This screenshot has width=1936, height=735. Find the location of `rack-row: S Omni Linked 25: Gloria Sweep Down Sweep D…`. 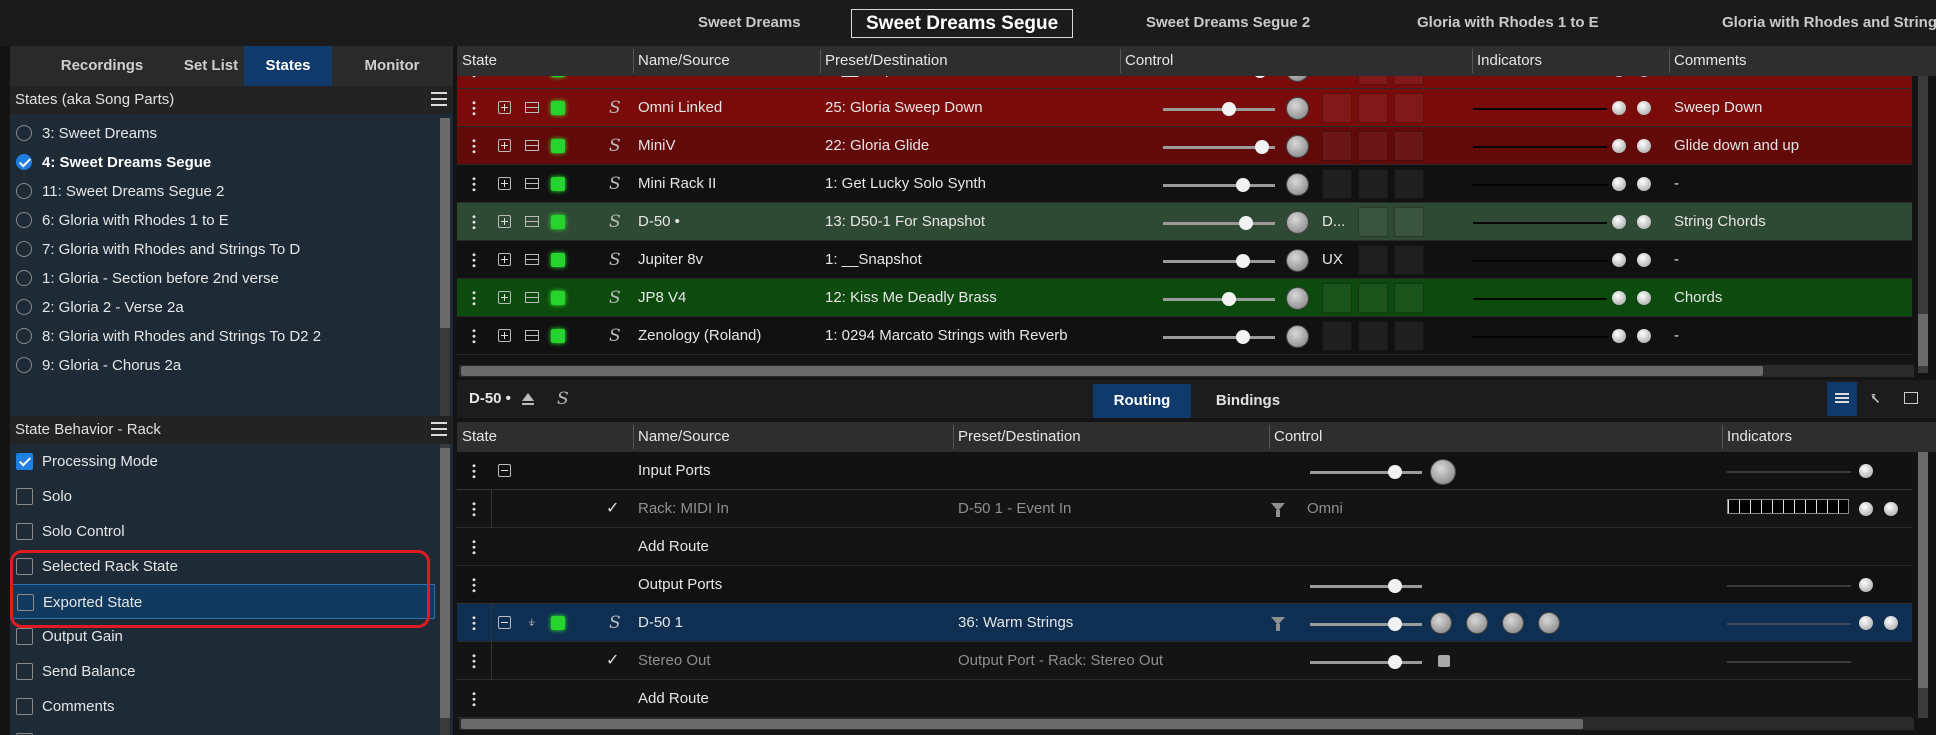

rack-row: S Omni Linked 25: Gloria Sweep Down Sweep D… is located at coordinates (1184, 108).